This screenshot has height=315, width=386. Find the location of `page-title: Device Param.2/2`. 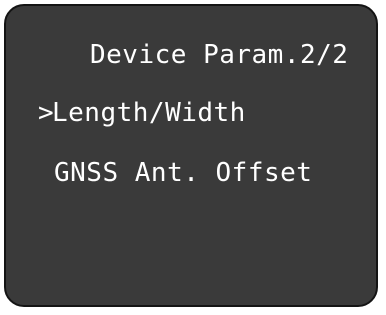

page-title: Device Param.2/2 is located at coordinates (219, 55).